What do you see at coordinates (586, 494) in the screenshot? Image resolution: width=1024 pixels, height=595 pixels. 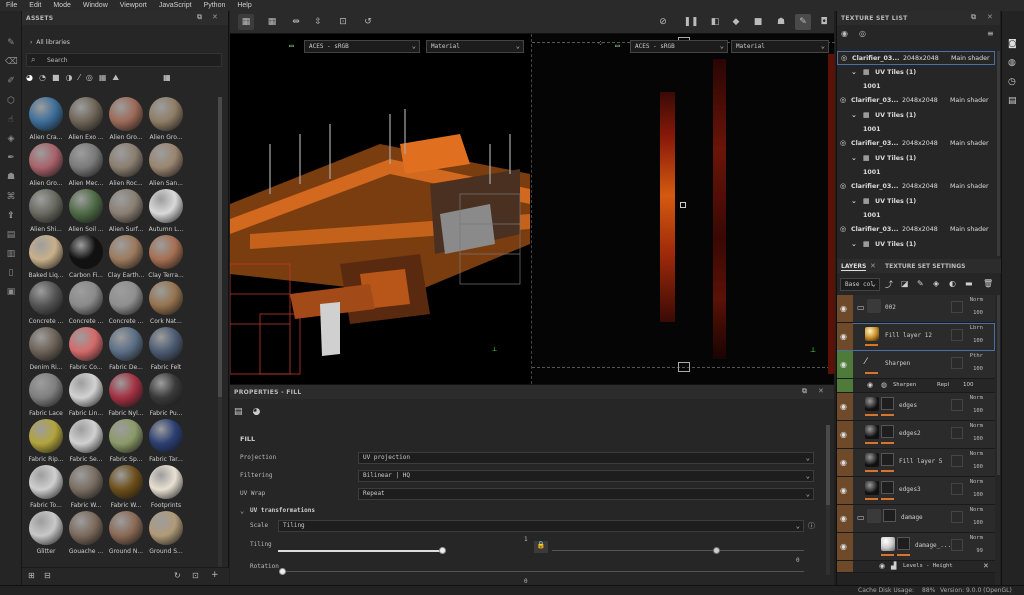 I see `uvwrap-select: Repeat ⌄` at bounding box center [586, 494].